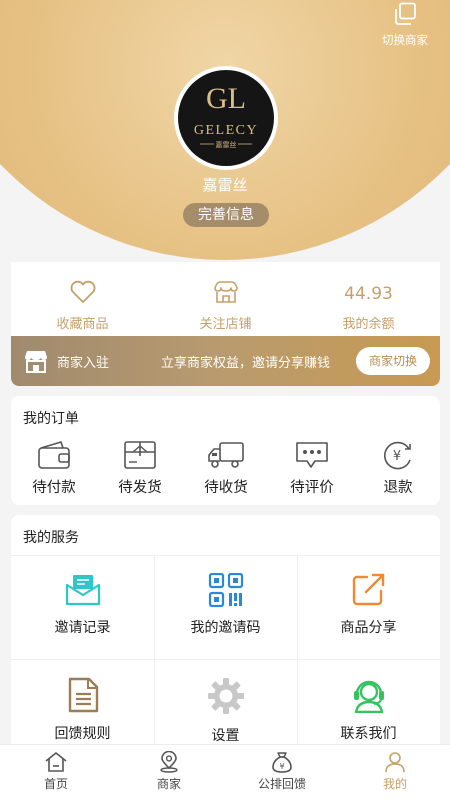 The image size is (450, 800). What do you see at coordinates (83, 363) in the screenshot?
I see `merchant-join-title: 商家入驻` at bounding box center [83, 363].